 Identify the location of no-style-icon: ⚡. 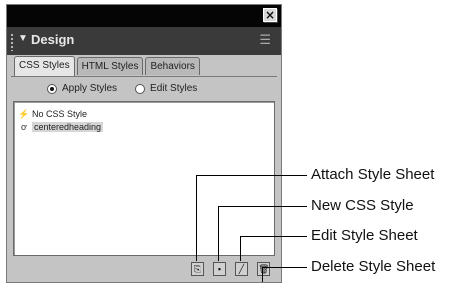
(24, 113).